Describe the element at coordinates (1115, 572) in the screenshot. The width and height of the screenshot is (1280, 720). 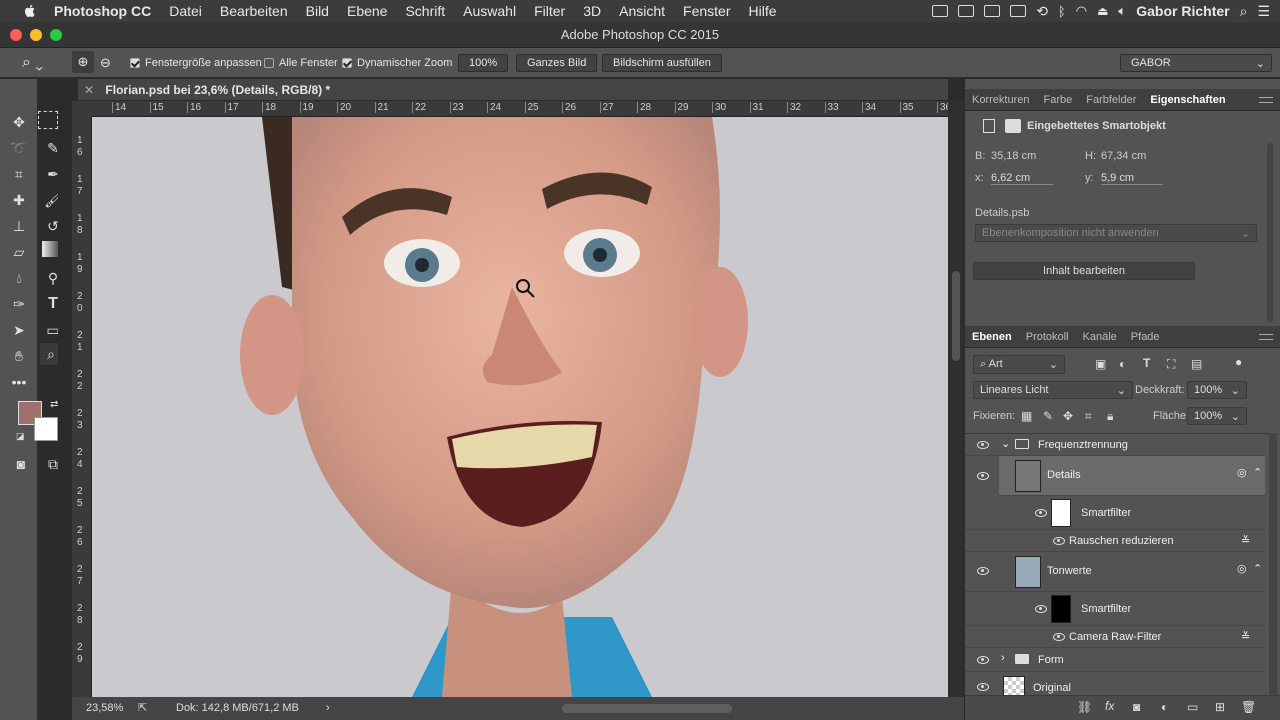
I see `layer-row: Tonwerte ◎ ⌃` at that location.